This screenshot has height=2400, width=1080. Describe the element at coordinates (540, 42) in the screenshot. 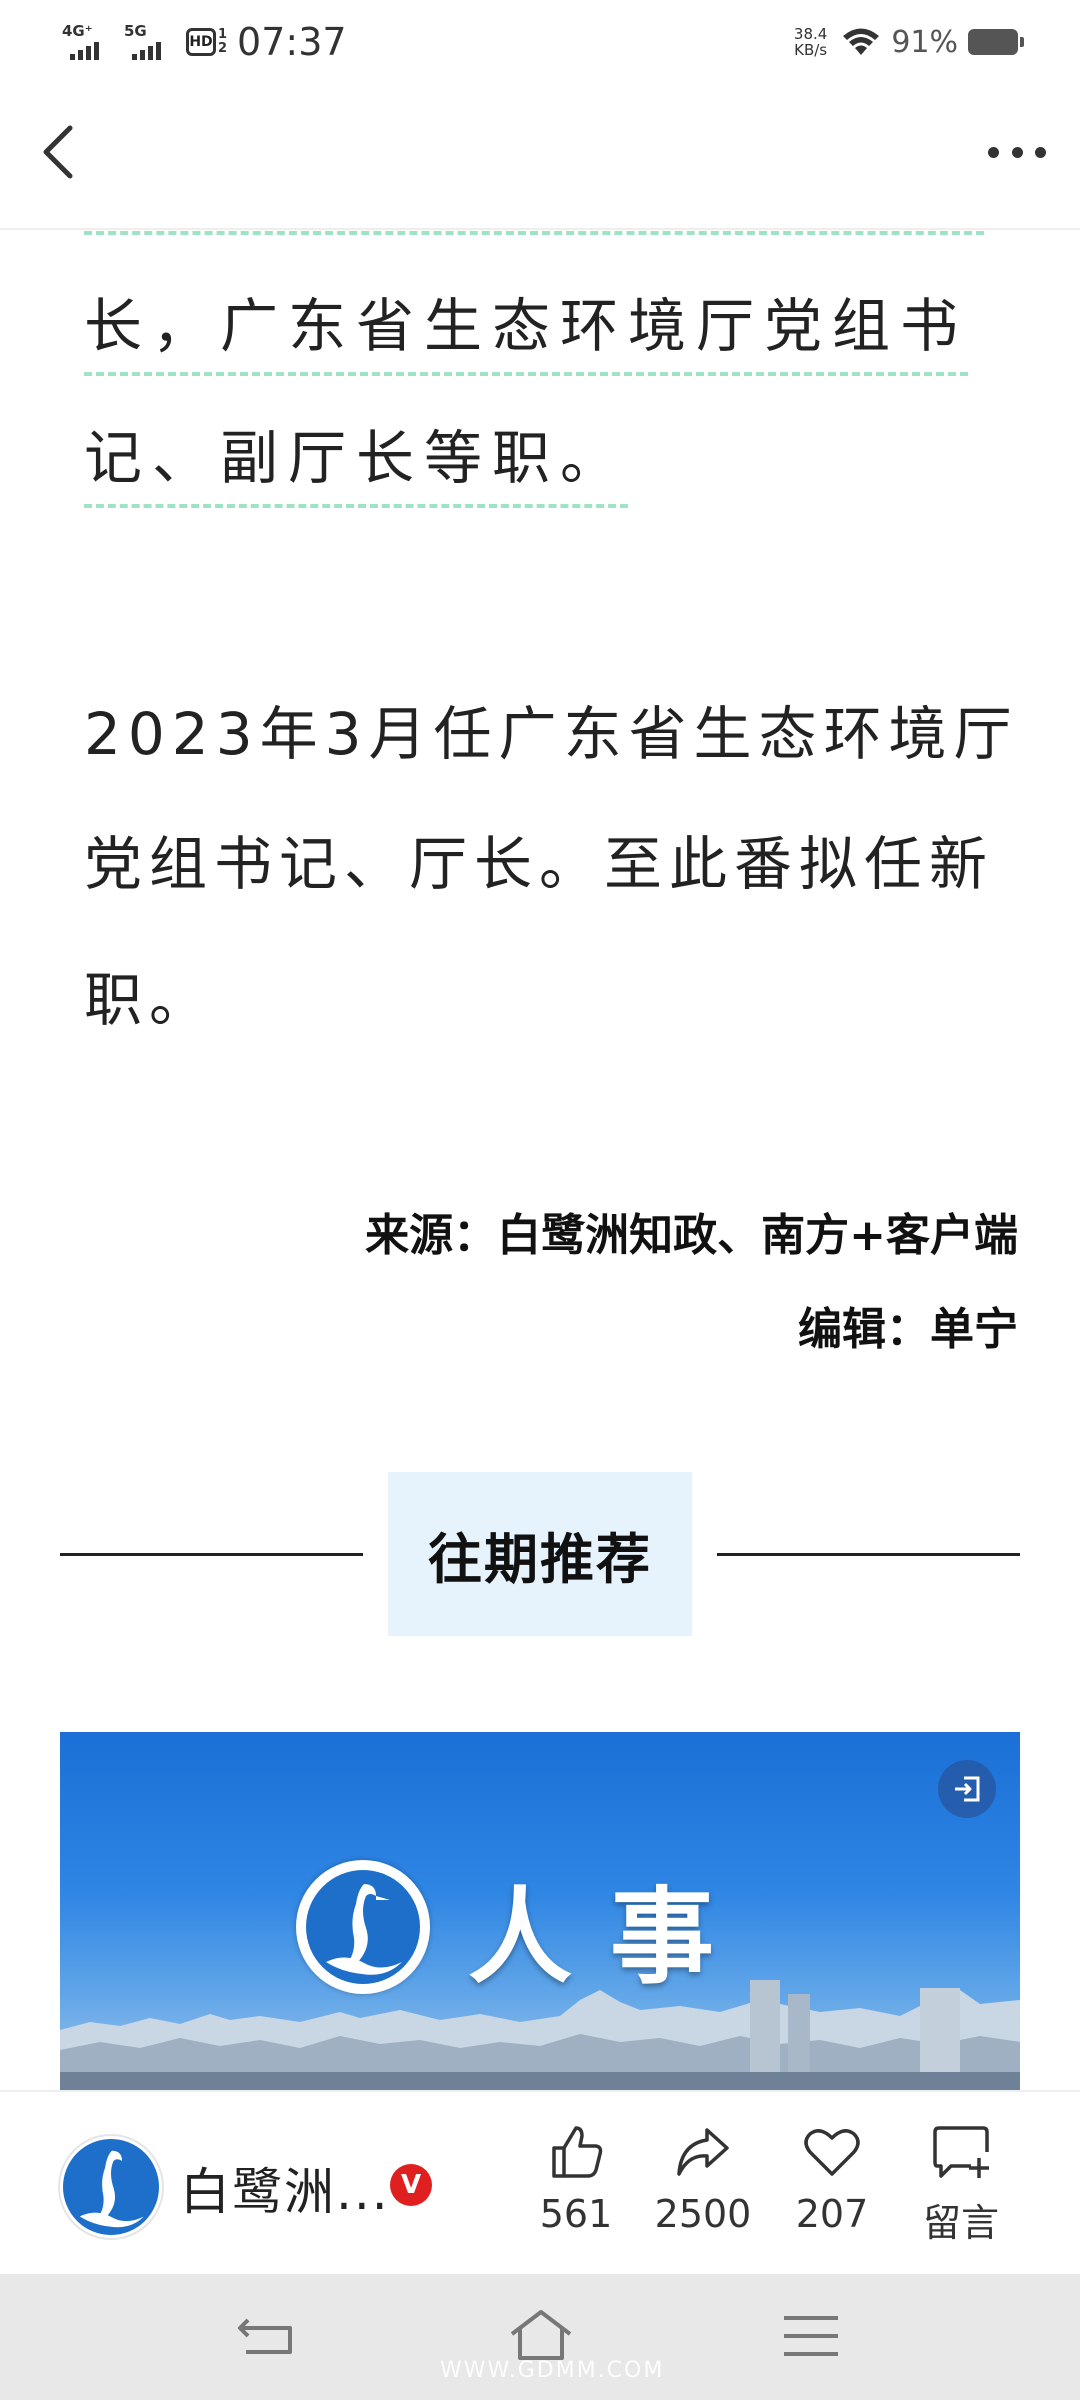

I see `status-bar: 4G⁺ 5G HD 1 2 07:37 38.4 KB/s 91%` at that location.